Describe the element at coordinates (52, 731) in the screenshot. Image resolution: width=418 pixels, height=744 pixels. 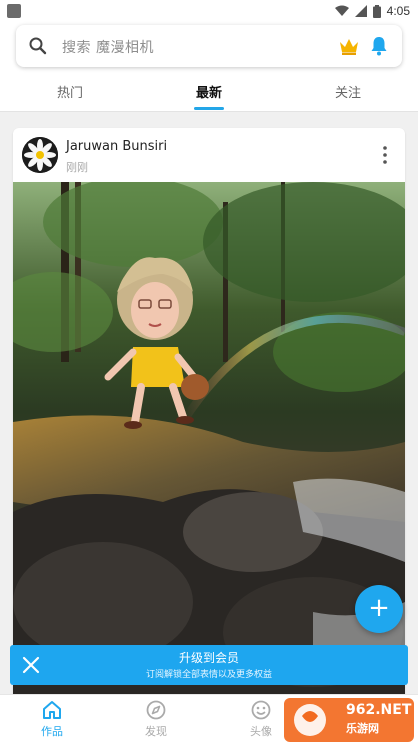
I see `nav-label: 作品` at that location.